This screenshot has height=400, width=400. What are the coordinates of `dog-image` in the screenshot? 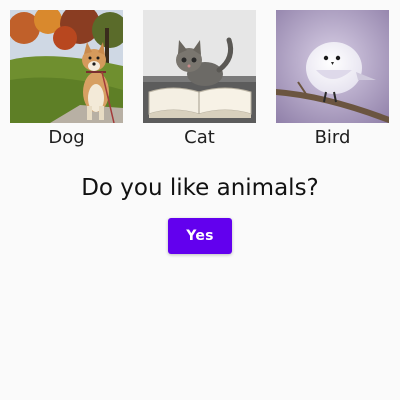 It's located at (66, 66).